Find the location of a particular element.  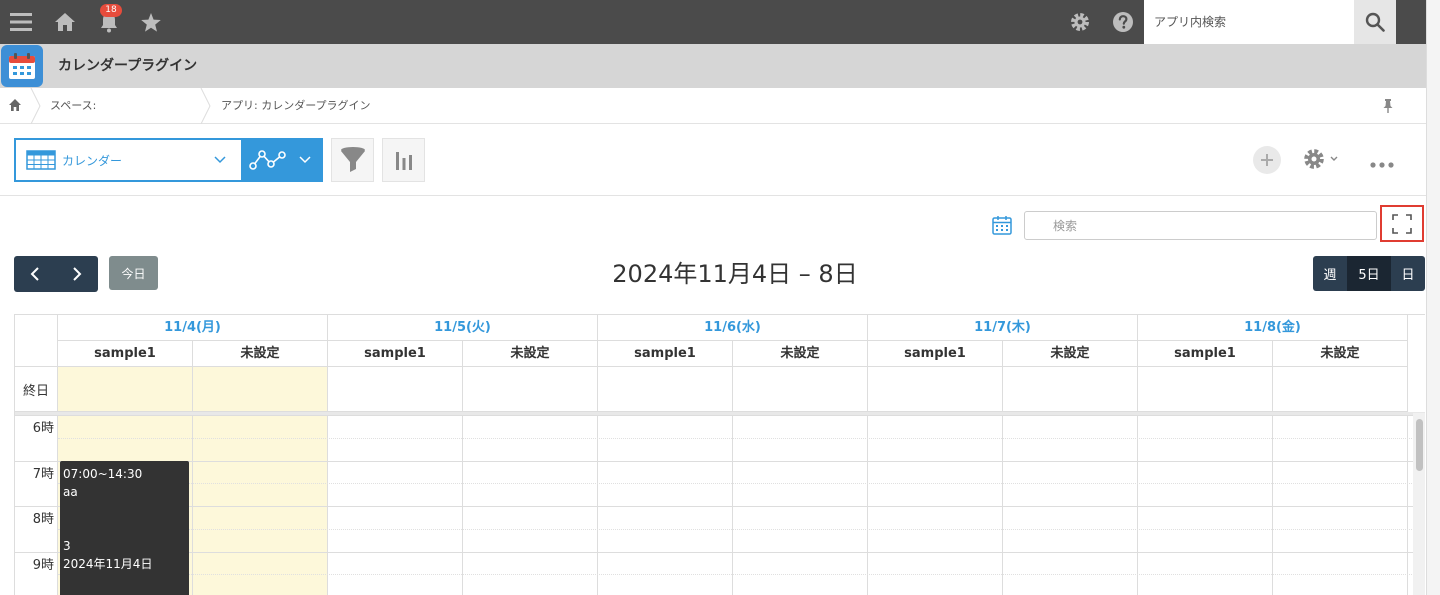

more-dots-icon is located at coordinates (1382, 165).